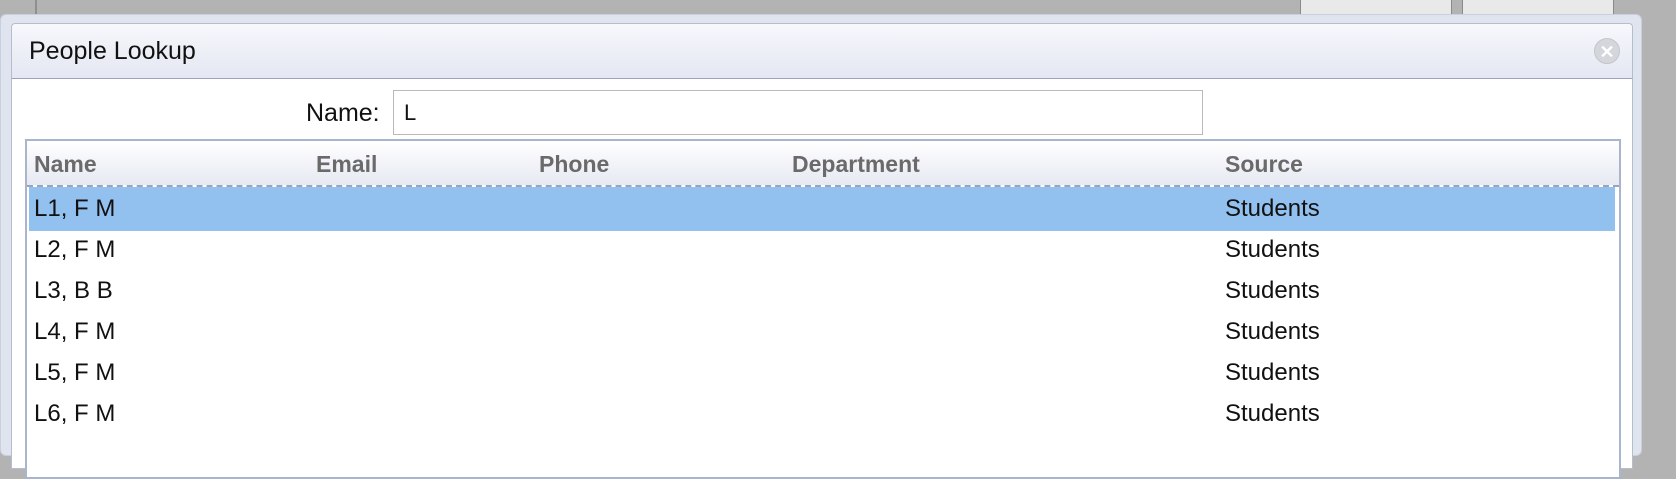 The width and height of the screenshot is (1676, 479). What do you see at coordinates (822, 51) in the screenshot?
I see `dialog-titlebar: People Lookup ✕` at bounding box center [822, 51].